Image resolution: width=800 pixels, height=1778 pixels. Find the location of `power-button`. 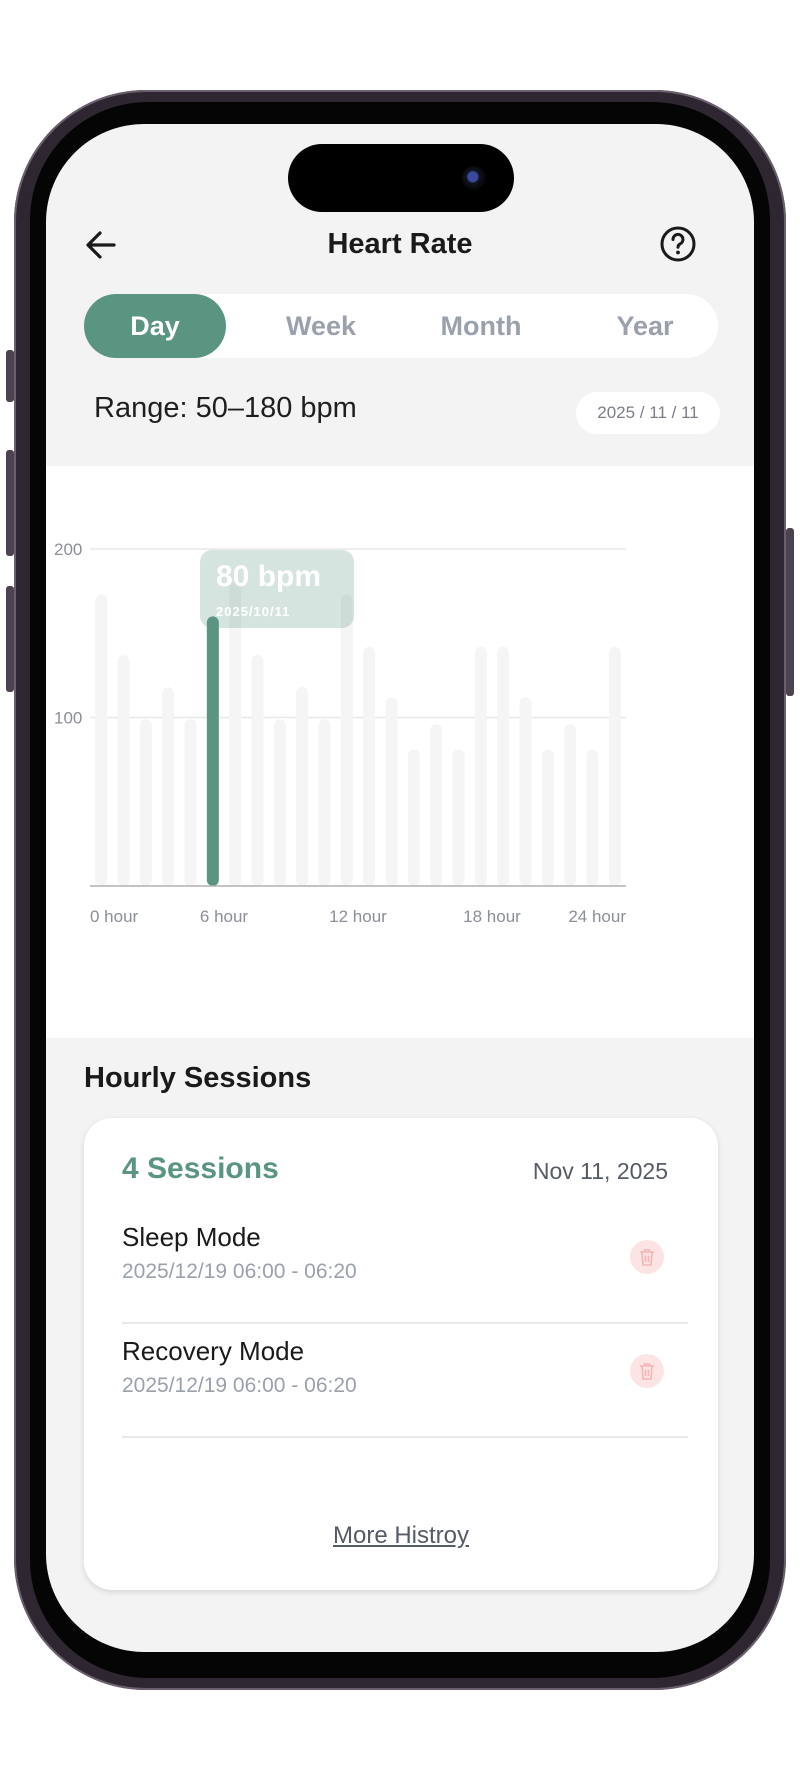

power-button is located at coordinates (790, 612).